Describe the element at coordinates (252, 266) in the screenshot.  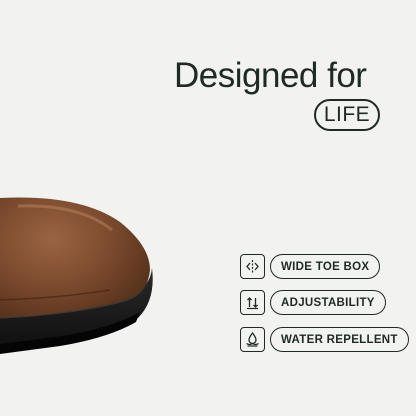
I see `wide-toe-arrows-icon` at that location.